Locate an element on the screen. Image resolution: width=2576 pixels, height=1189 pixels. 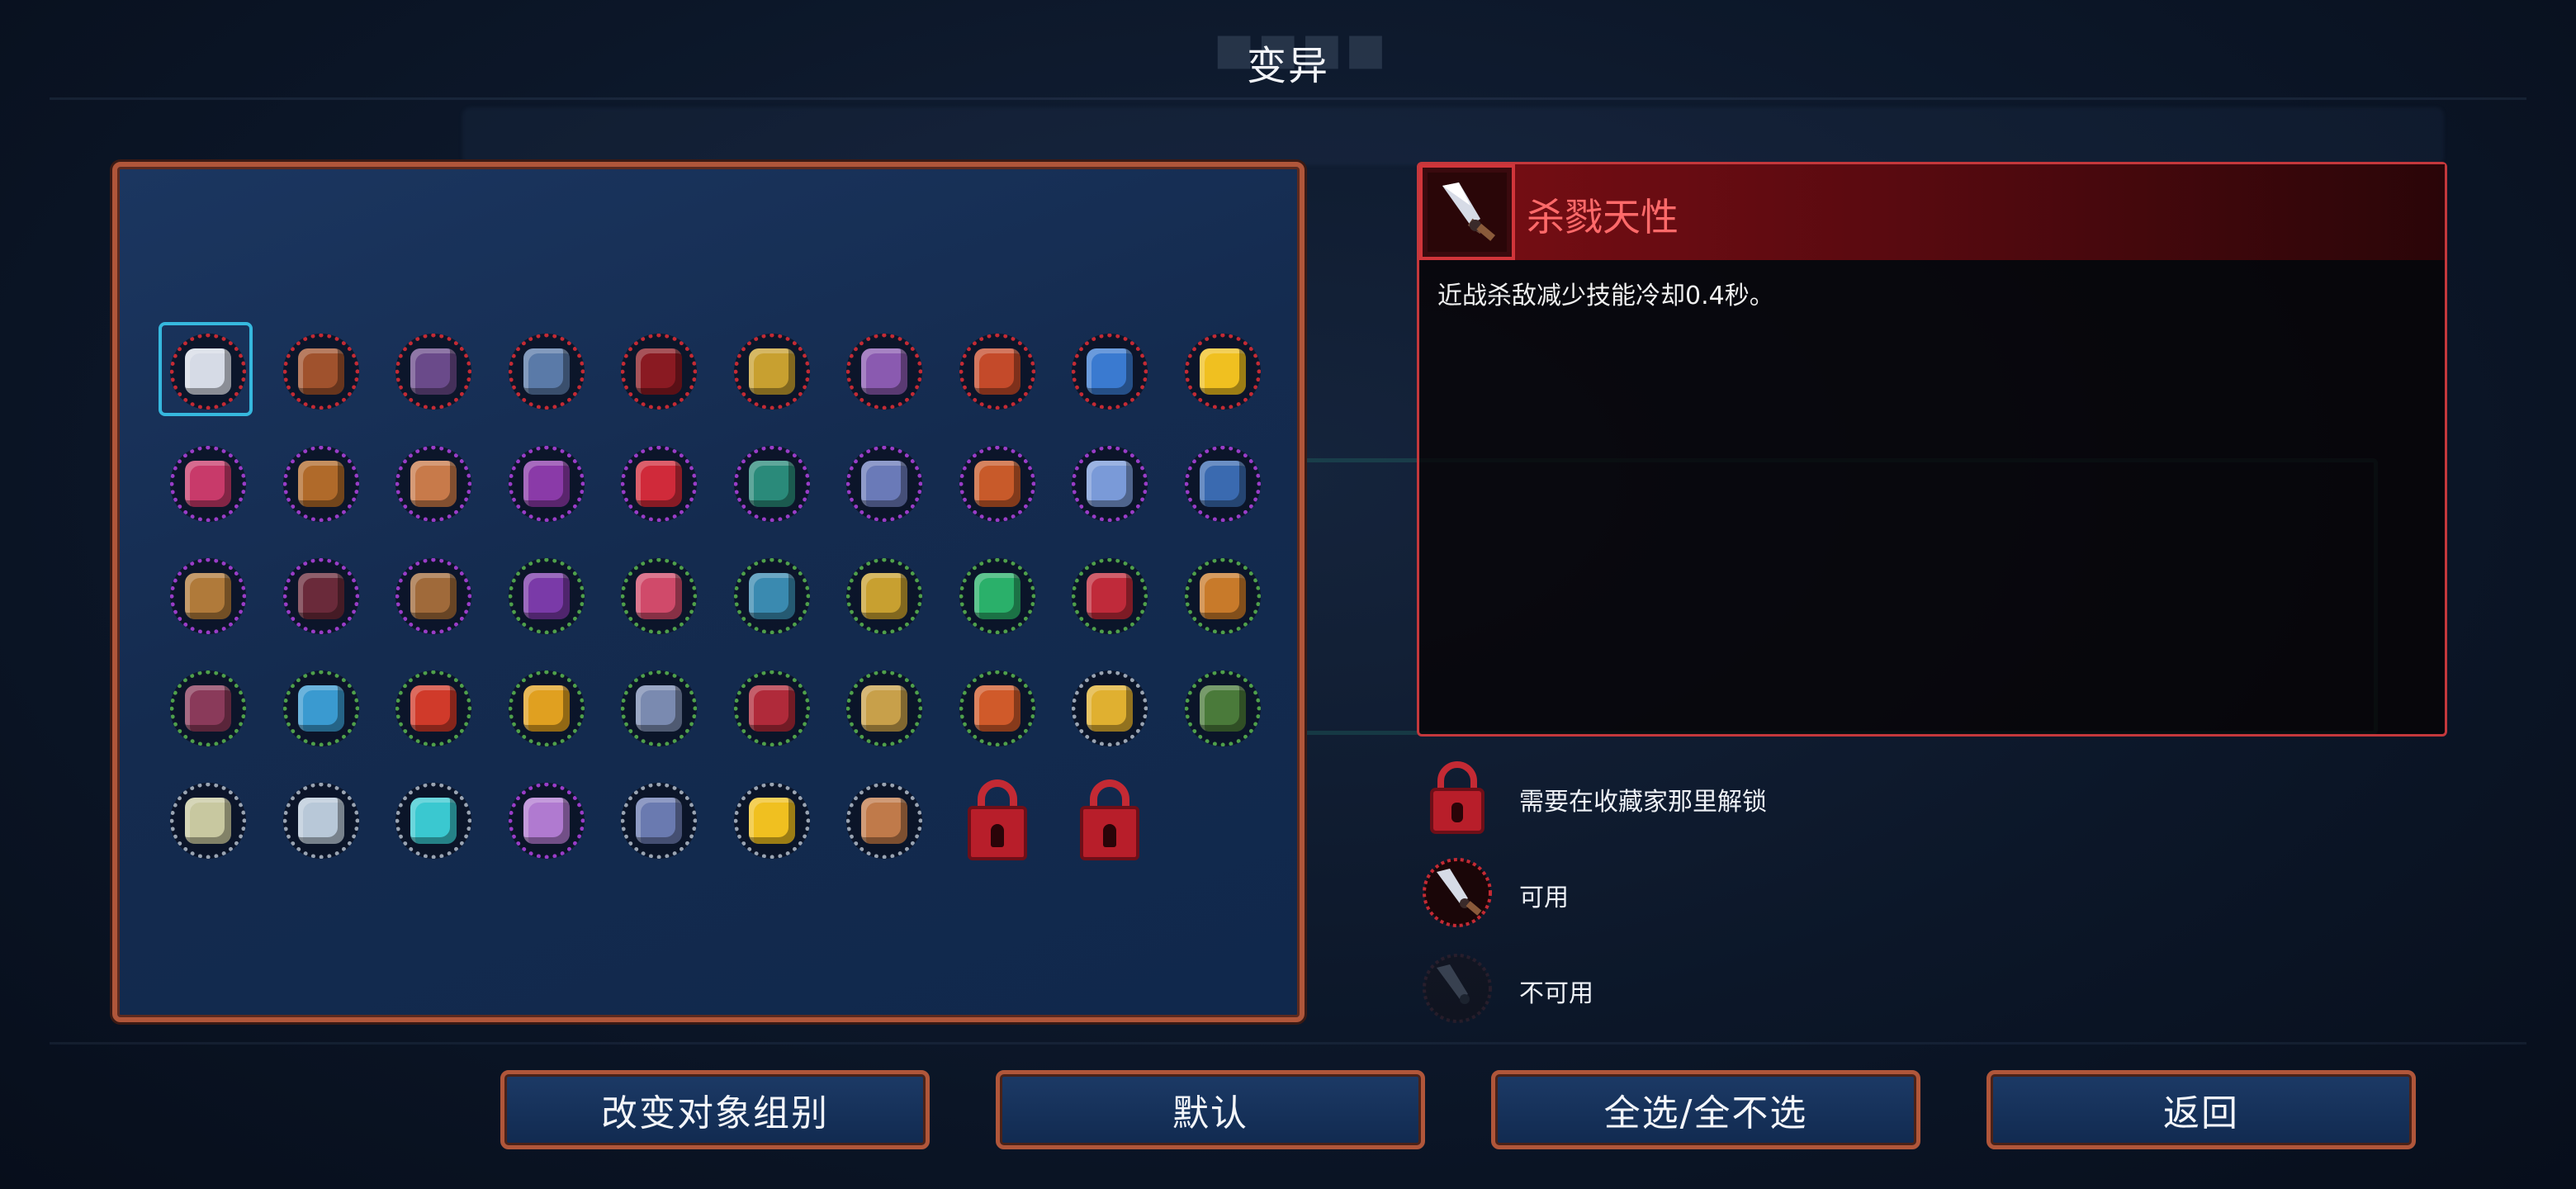
drop-icon is located at coordinates (546, 596).